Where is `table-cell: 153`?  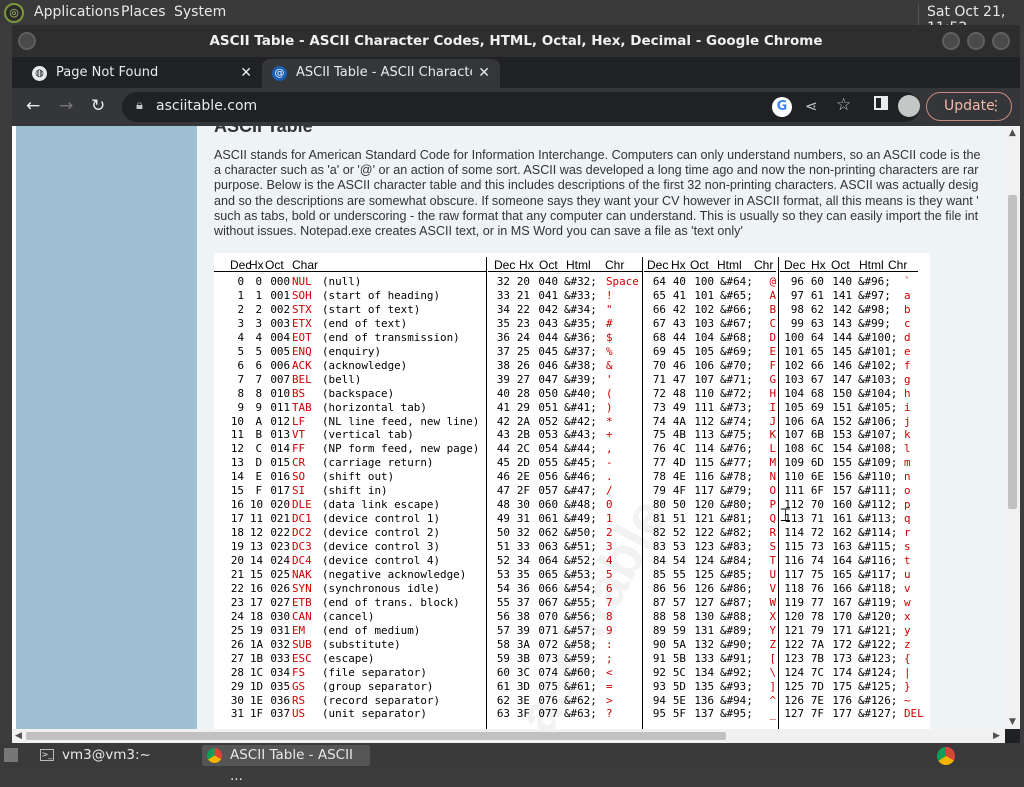
table-cell: 153 is located at coordinates (842, 435).